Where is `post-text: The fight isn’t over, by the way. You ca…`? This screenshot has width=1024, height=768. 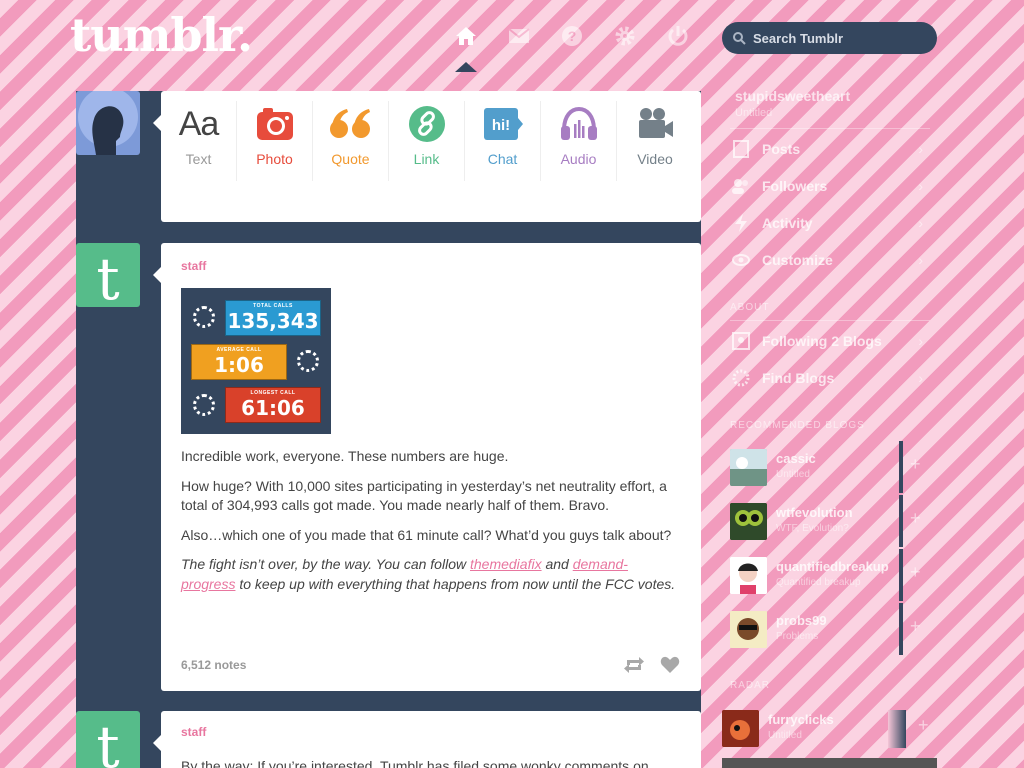 post-text: The fight isn’t over, by the way. You ca… is located at coordinates (325, 564).